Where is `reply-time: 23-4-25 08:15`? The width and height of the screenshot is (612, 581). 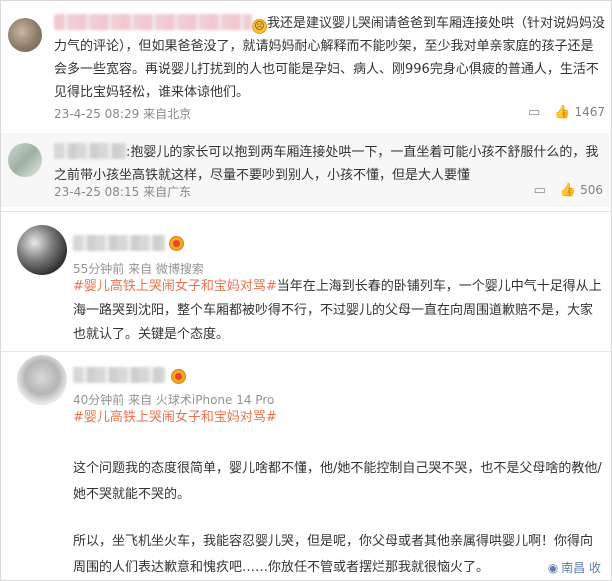 reply-time: 23-4-25 08:15 is located at coordinates (97, 192).